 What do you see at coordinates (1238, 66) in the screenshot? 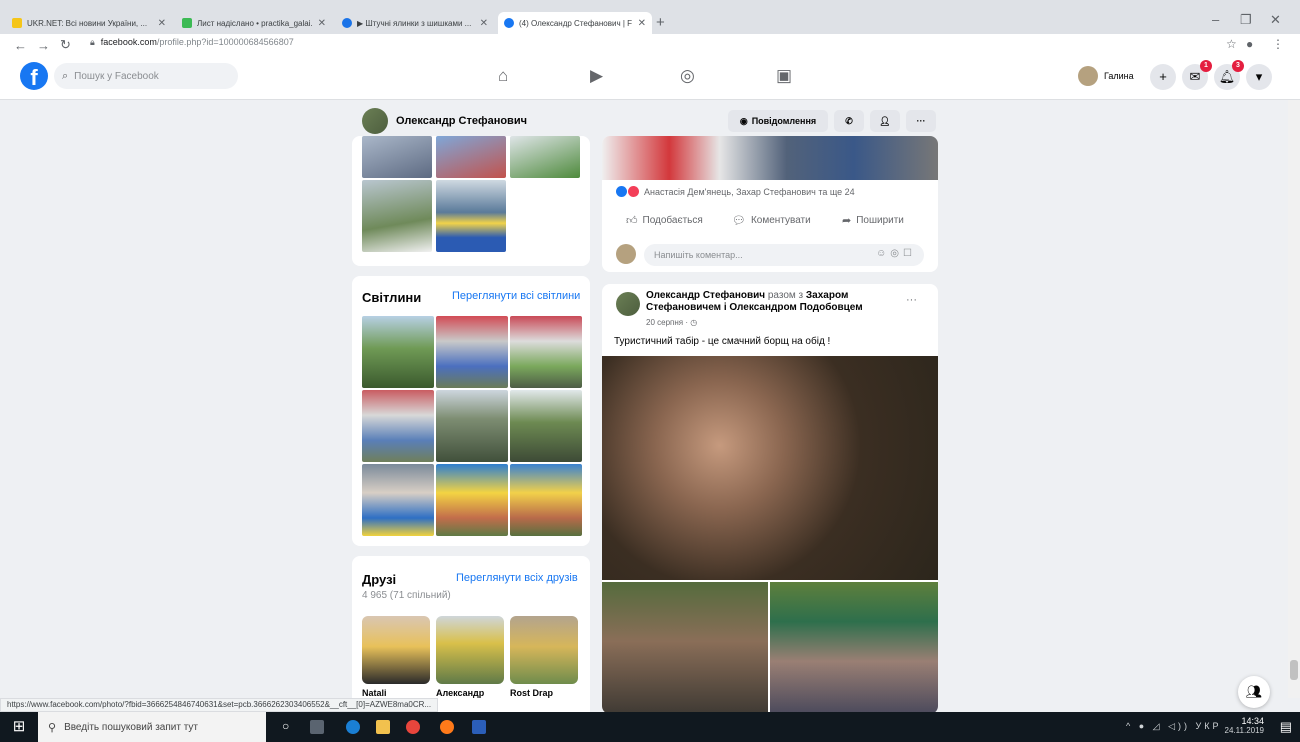
I see `notifications-badge: 3` at bounding box center [1238, 66].